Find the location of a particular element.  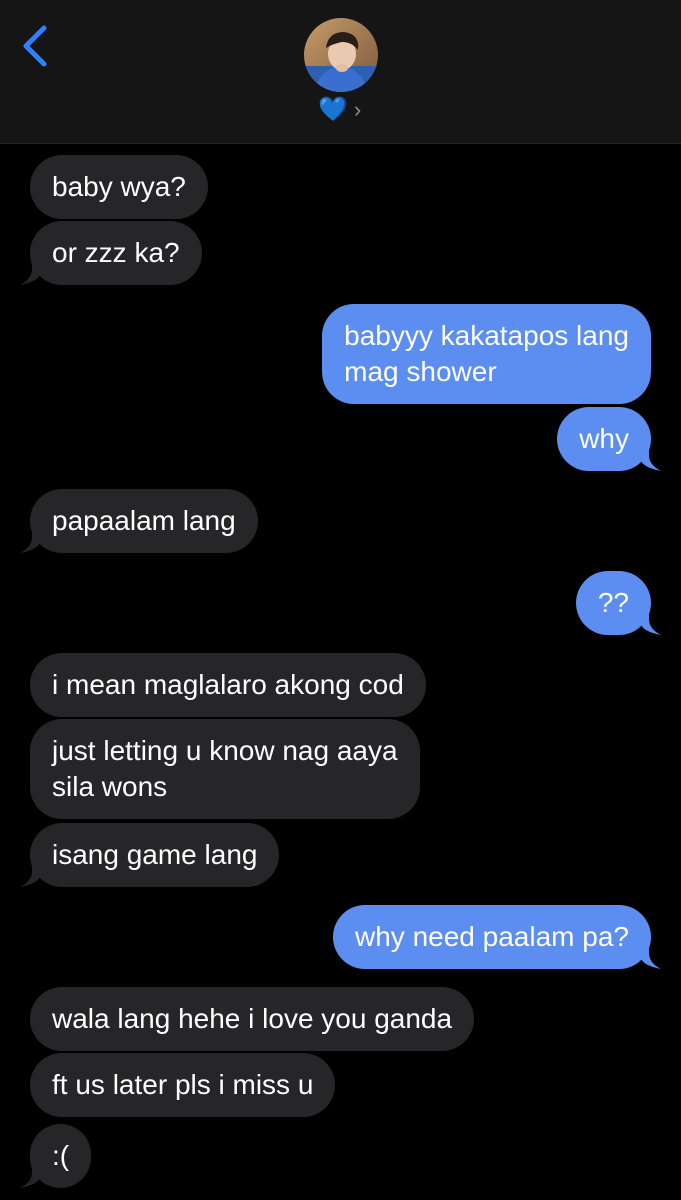

message-text: ft us later pls i miss u is located at coordinates (183, 1084).